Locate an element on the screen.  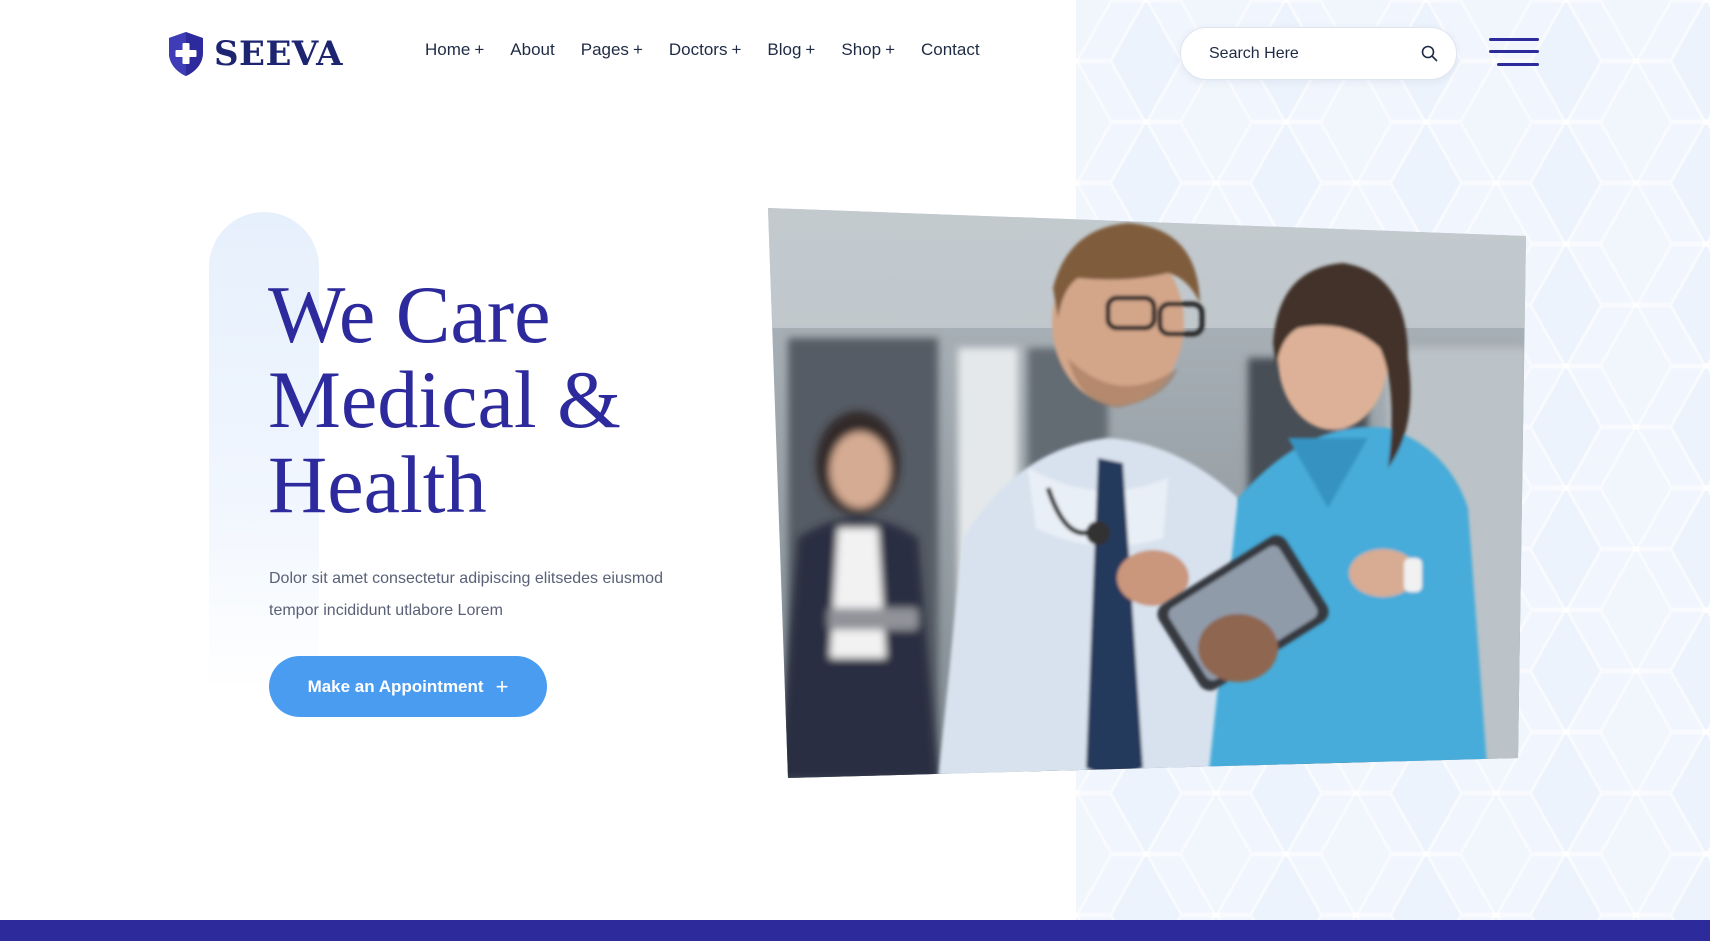
nav-item-label: Home is located at coordinates (448, 49).